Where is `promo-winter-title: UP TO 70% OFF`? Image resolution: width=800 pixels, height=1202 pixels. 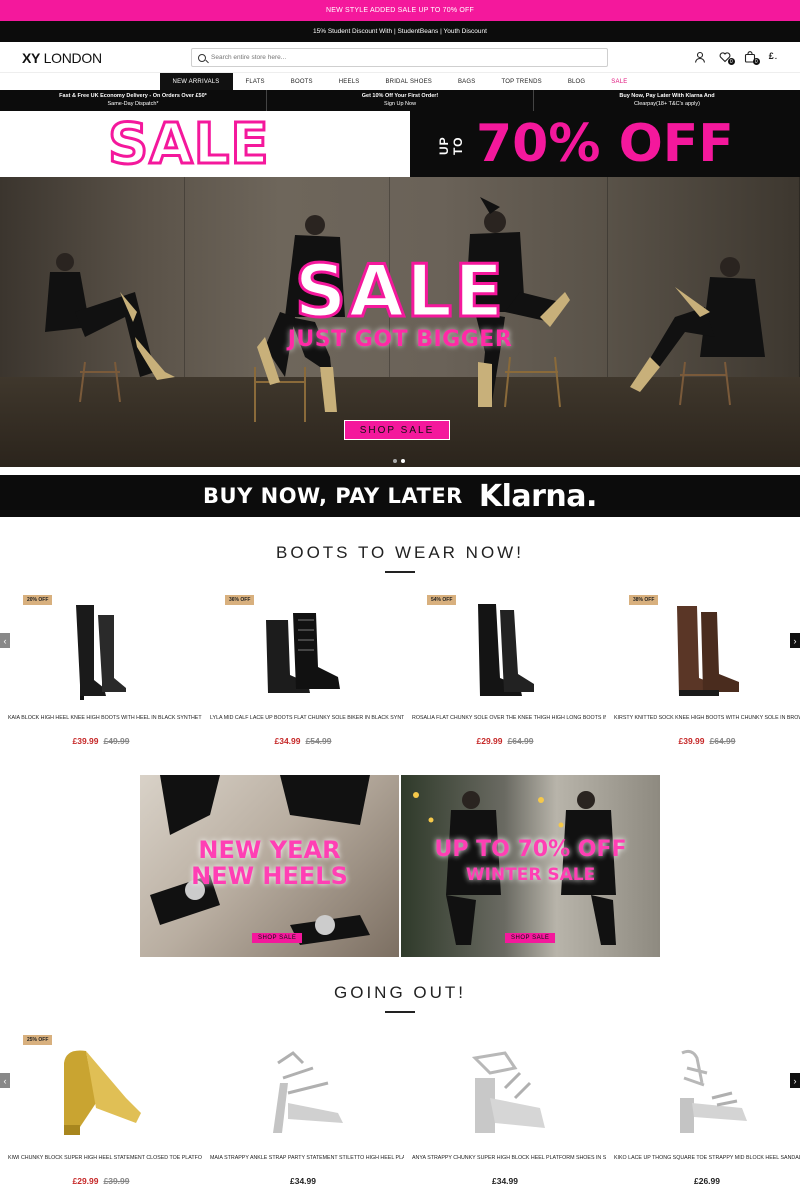 promo-winter-title: UP TO 70% OFF is located at coordinates (530, 849).